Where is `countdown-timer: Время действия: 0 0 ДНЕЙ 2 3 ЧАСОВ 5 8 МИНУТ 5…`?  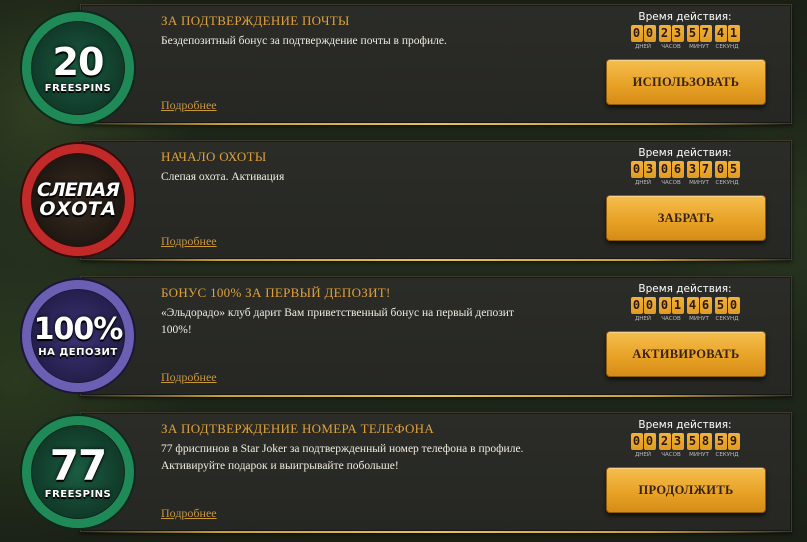 countdown-timer: Время действия: 0 0 ДНЕЙ 2 3 ЧАСОВ 5 8 МИНУТ 5… is located at coordinates (685, 438).